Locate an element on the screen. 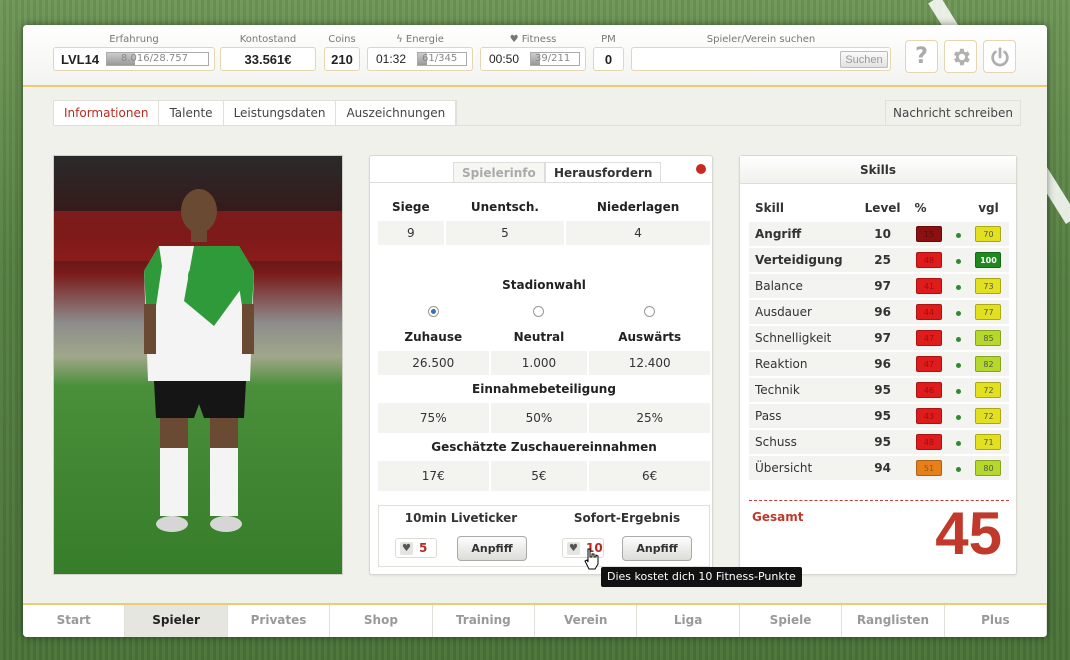  radio-zuhause is located at coordinates (433, 311).